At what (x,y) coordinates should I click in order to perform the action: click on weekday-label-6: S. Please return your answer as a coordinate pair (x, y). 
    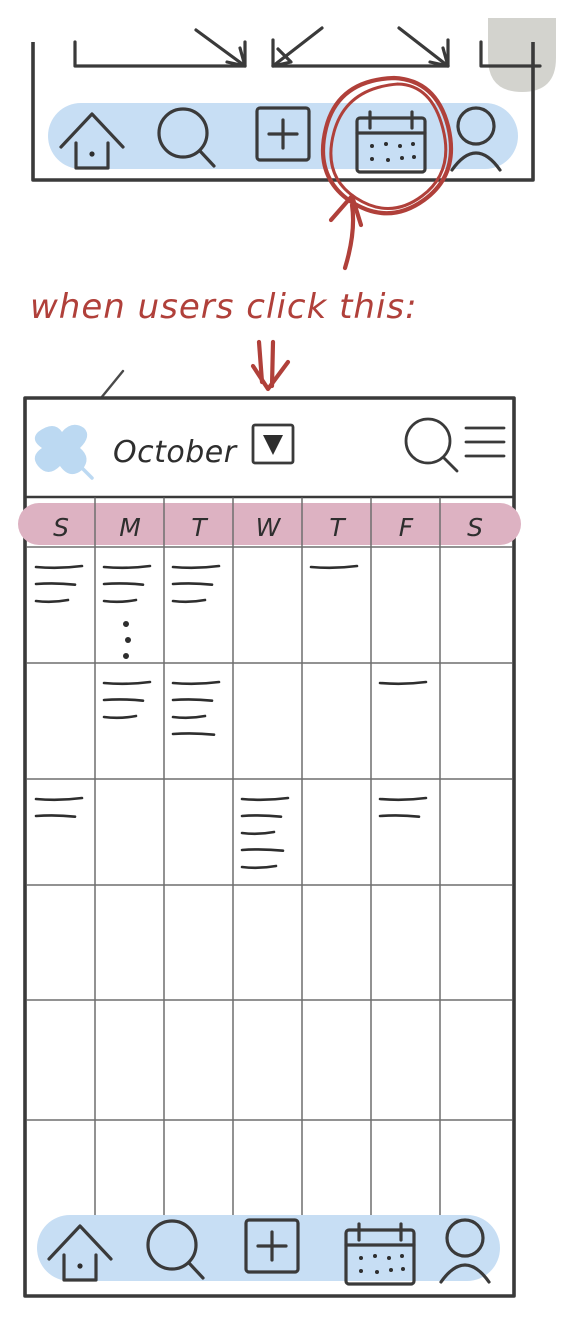
    Looking at the image, I should click on (475, 527).